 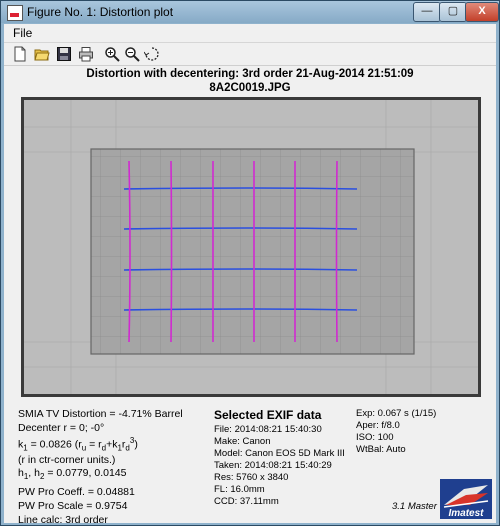 What do you see at coordinates (427, 12) in the screenshot?
I see `minimize-button: —` at bounding box center [427, 12].